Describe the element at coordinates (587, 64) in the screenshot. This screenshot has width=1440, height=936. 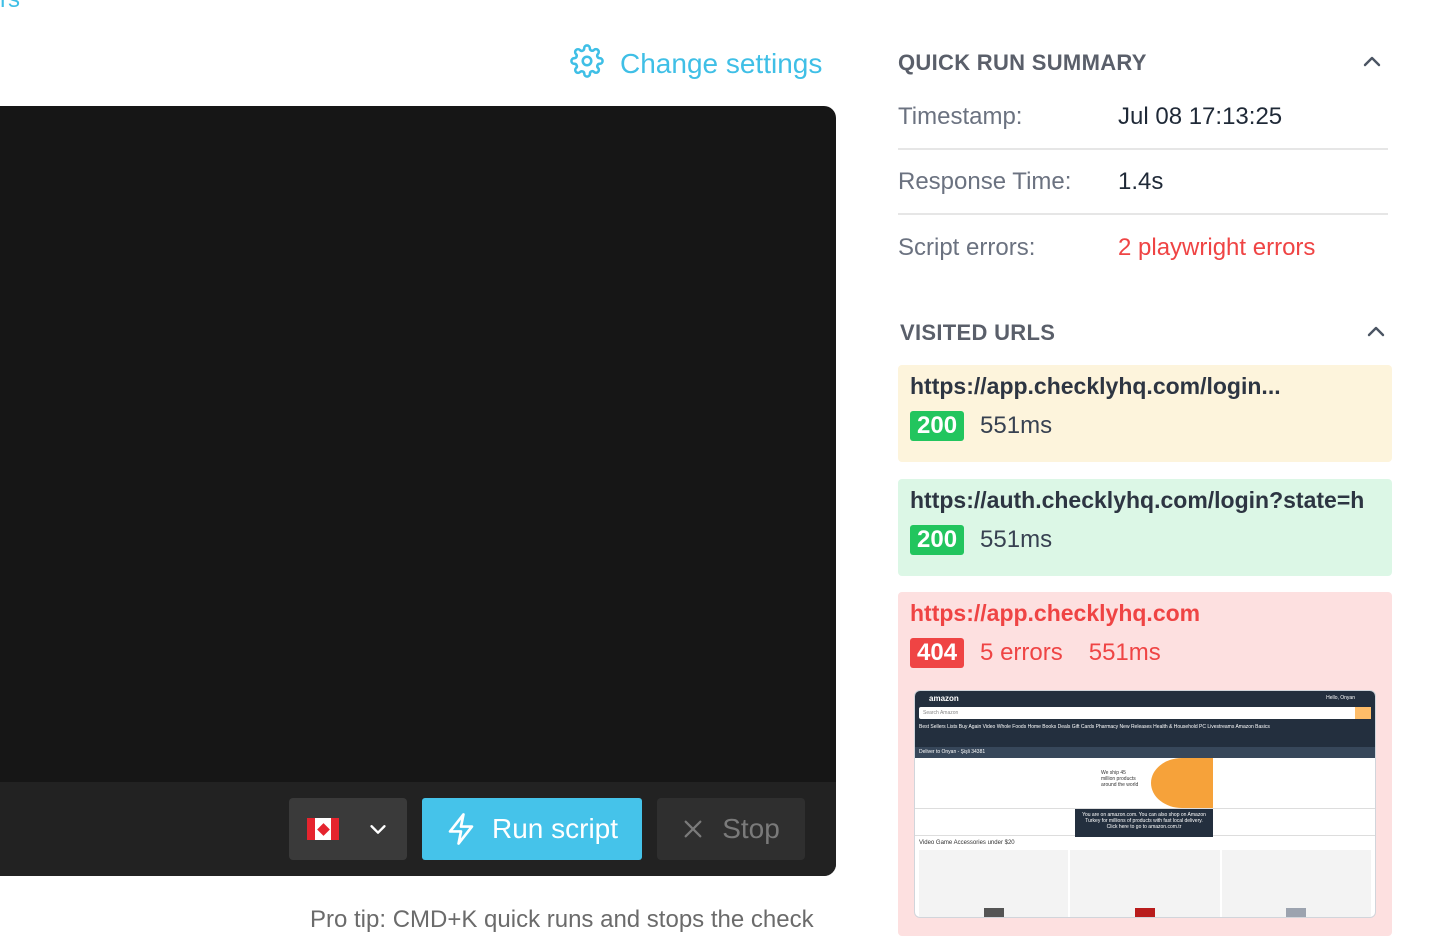
I see `gear-icon` at that location.